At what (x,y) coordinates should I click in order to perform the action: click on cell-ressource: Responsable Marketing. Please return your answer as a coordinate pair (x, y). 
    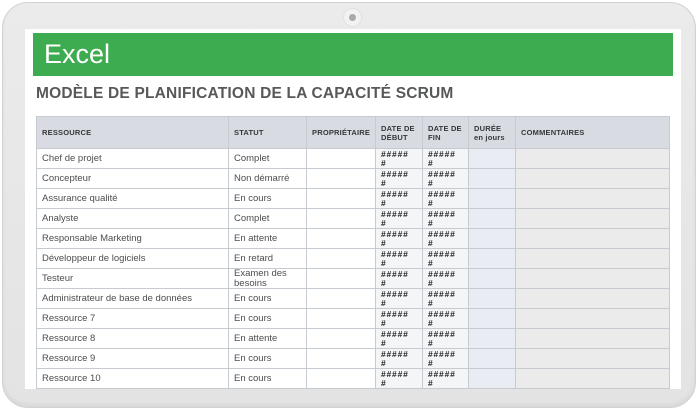
    Looking at the image, I should click on (132, 238).